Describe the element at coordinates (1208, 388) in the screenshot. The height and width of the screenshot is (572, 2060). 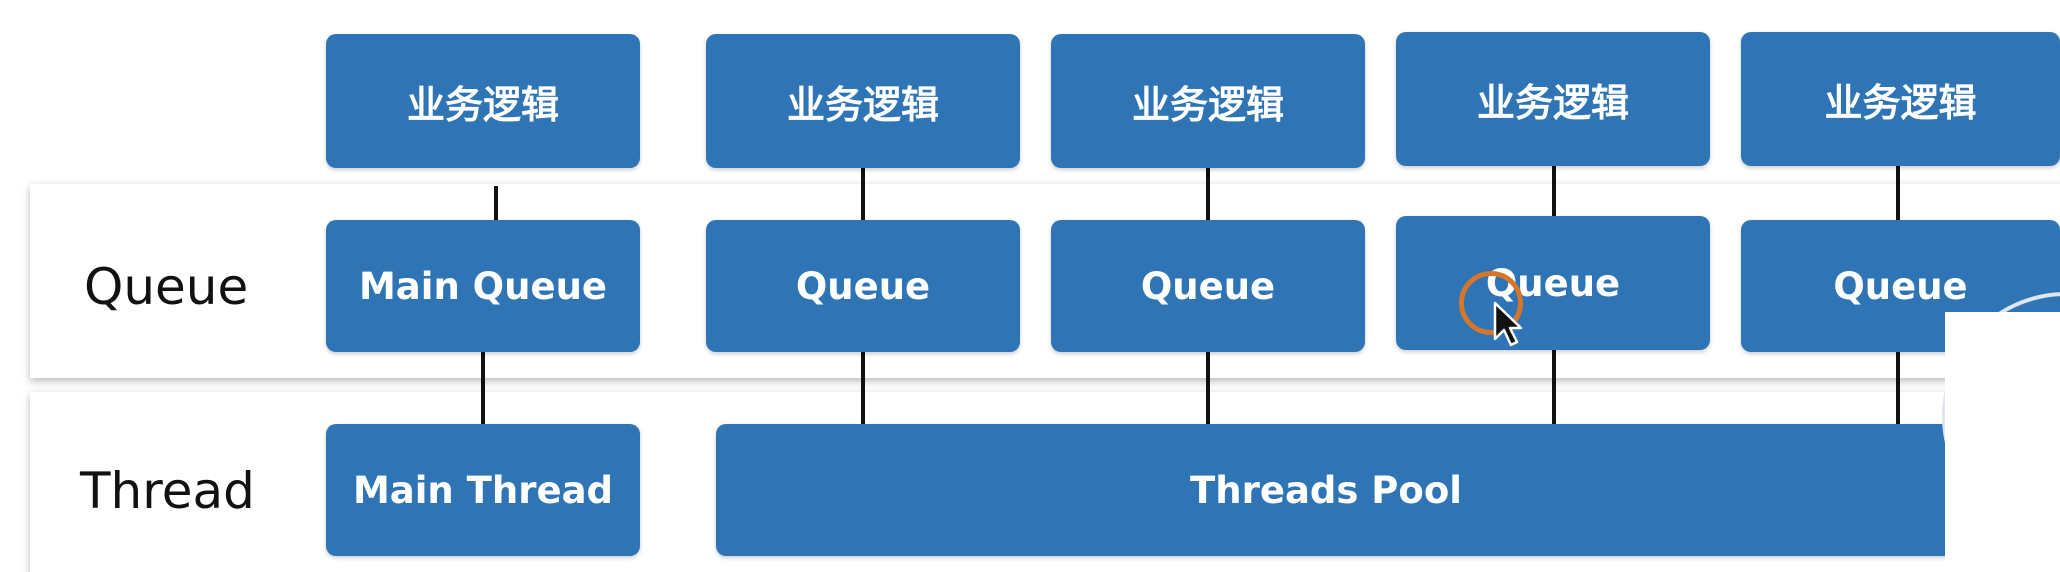
I see `connector-queue-2-to-pool` at that location.